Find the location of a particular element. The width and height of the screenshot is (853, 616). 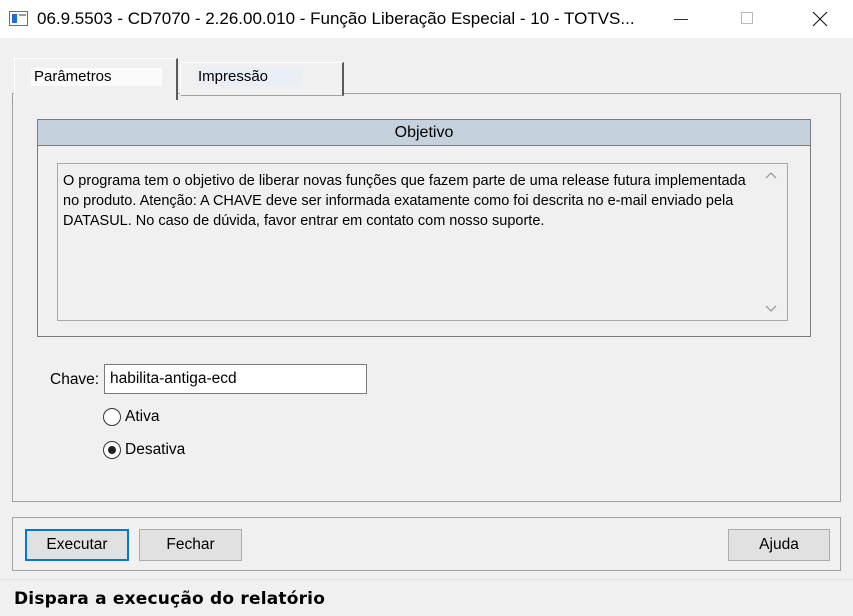

maximize-icon is located at coordinates (747, 18).